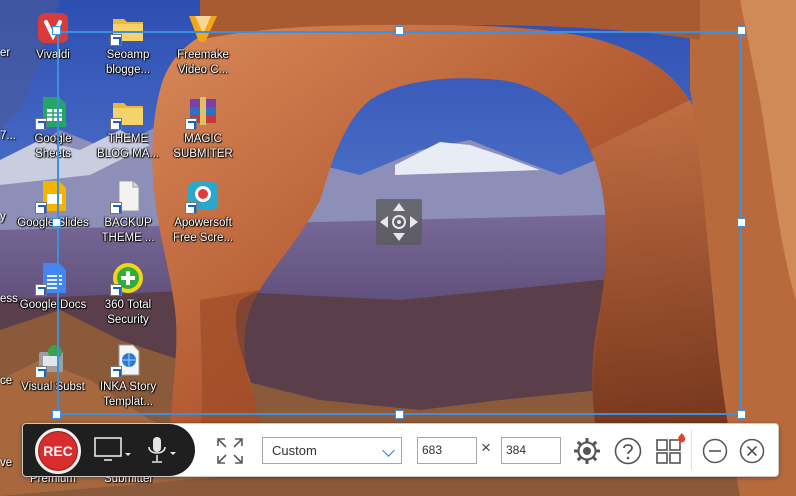 The height and width of the screenshot is (496, 796). Describe the element at coordinates (3, 217) in the screenshot. I see `desktop-edge-label: y` at that location.